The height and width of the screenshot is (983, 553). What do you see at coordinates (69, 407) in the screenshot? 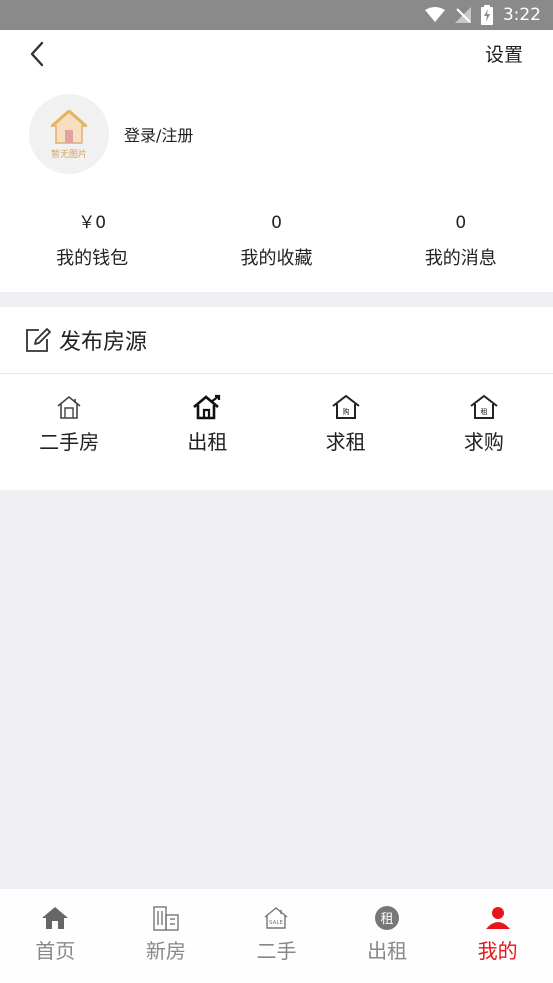
I see `house-sale-icon` at bounding box center [69, 407].